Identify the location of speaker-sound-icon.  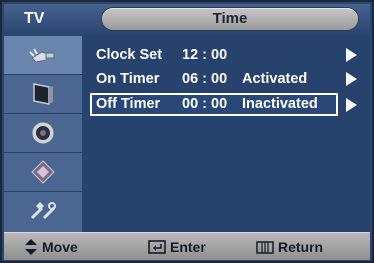
(43, 133).